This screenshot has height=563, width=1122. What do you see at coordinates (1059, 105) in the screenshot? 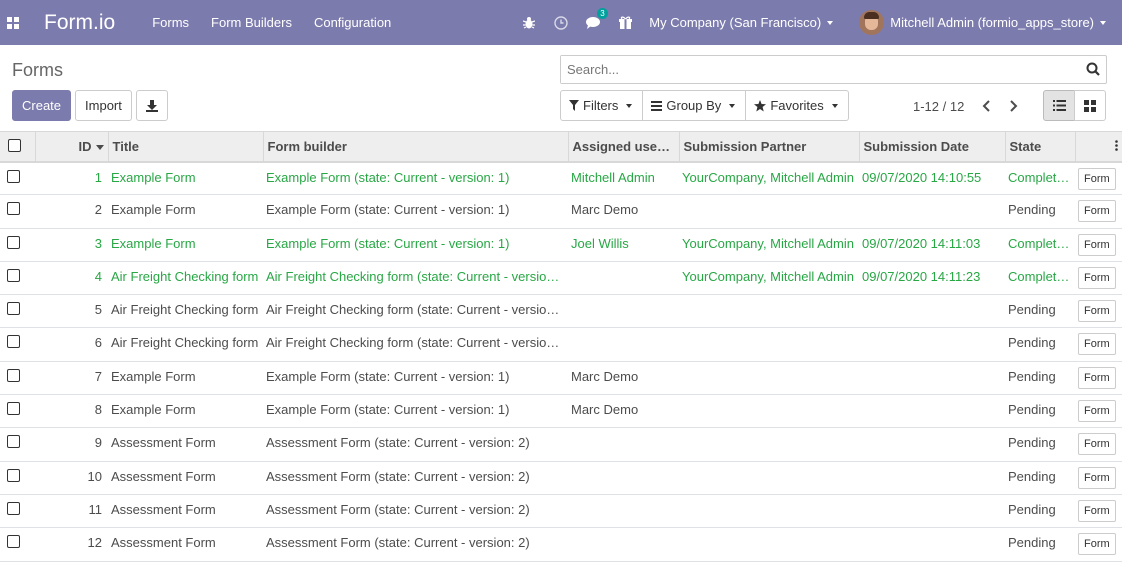
I see `list-view-button` at bounding box center [1059, 105].